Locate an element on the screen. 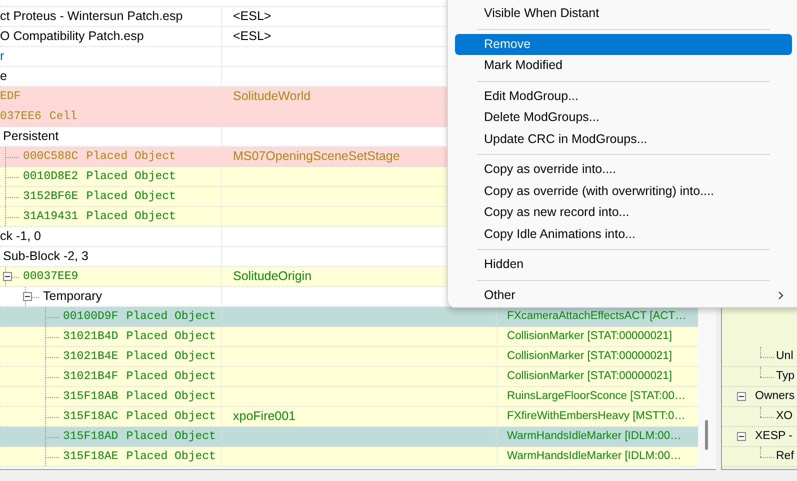  form-id: 31021B4E is located at coordinates (90, 356).